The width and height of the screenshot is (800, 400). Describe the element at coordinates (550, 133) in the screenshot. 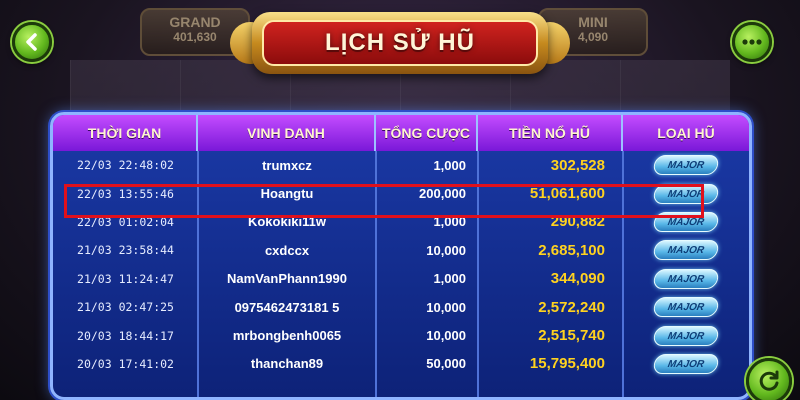

I see `column-header-jackpot-amount: TIỀN NỔ HŨ` at that location.